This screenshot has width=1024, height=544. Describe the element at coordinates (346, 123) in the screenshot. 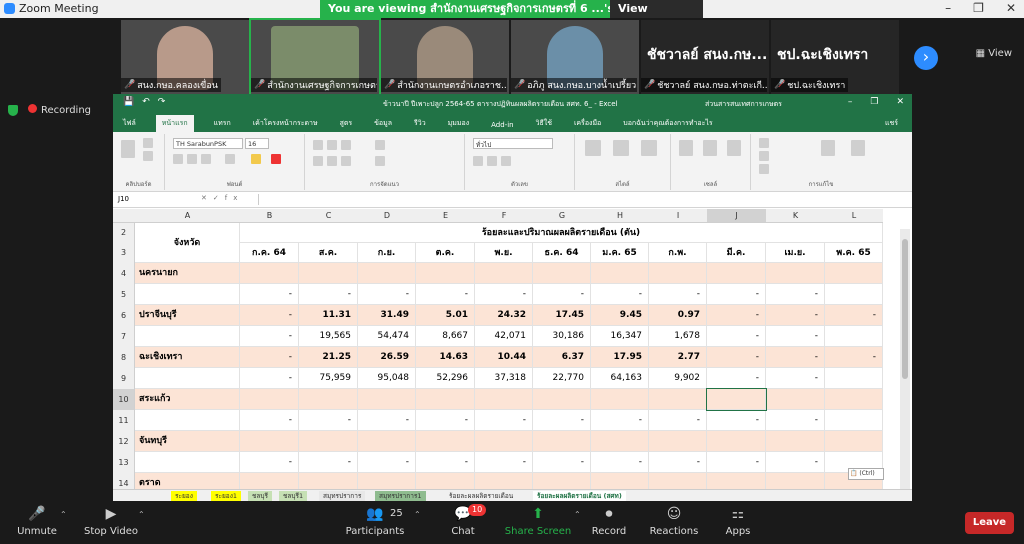

I see `tab-formulas: สูตร` at that location.